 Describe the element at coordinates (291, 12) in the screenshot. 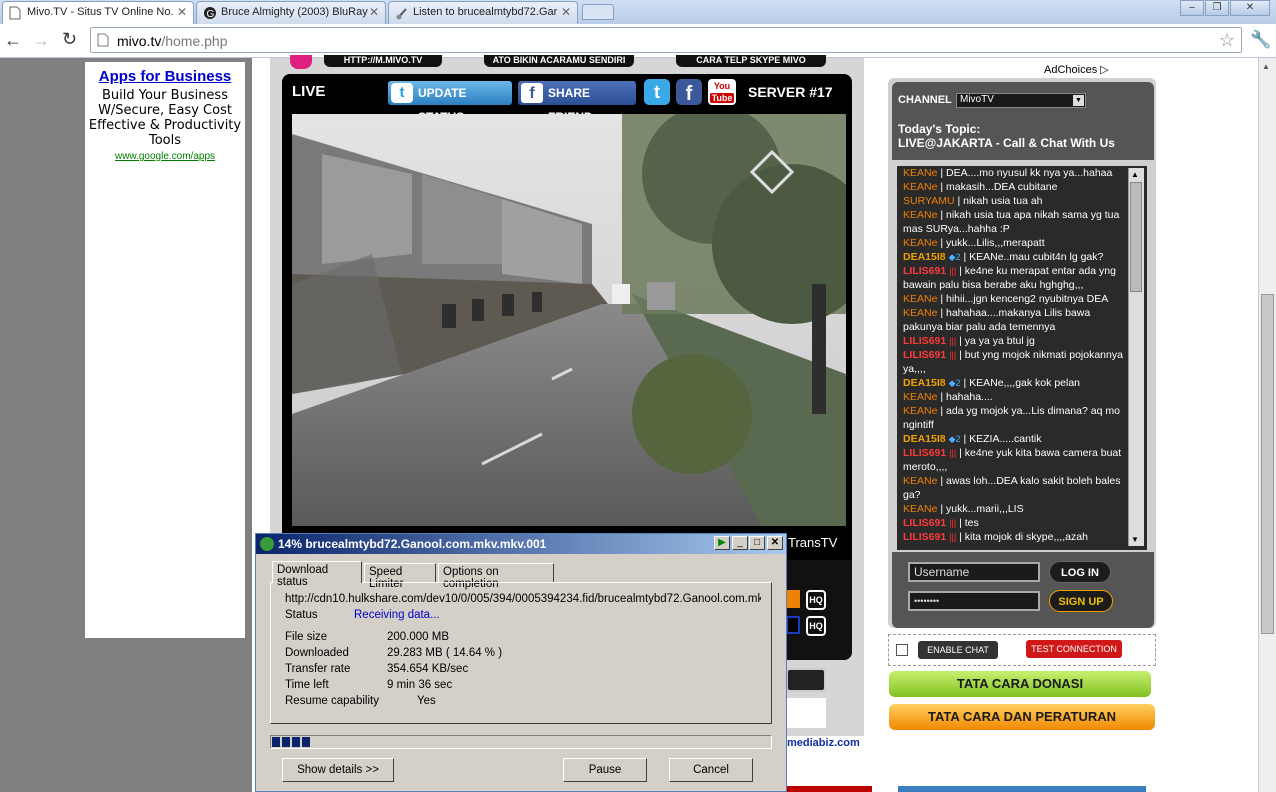

I see `tab-bruce: G Bruce Almighty (2003) BluRay ✕` at that location.